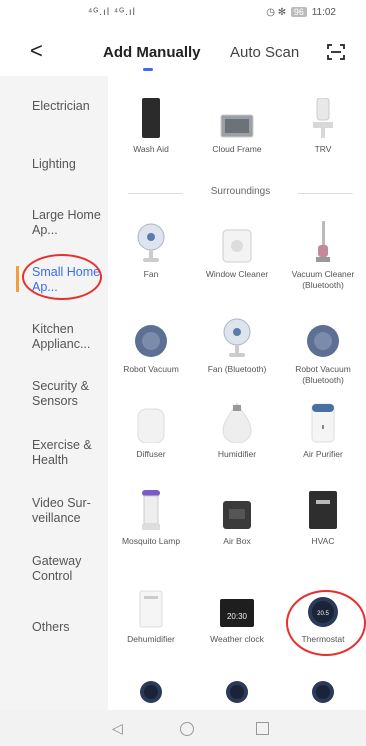 The height and width of the screenshot is (746, 366). What do you see at coordinates (67, 164) in the screenshot?
I see `sidebar-item-lighting: Lighting` at bounding box center [67, 164].